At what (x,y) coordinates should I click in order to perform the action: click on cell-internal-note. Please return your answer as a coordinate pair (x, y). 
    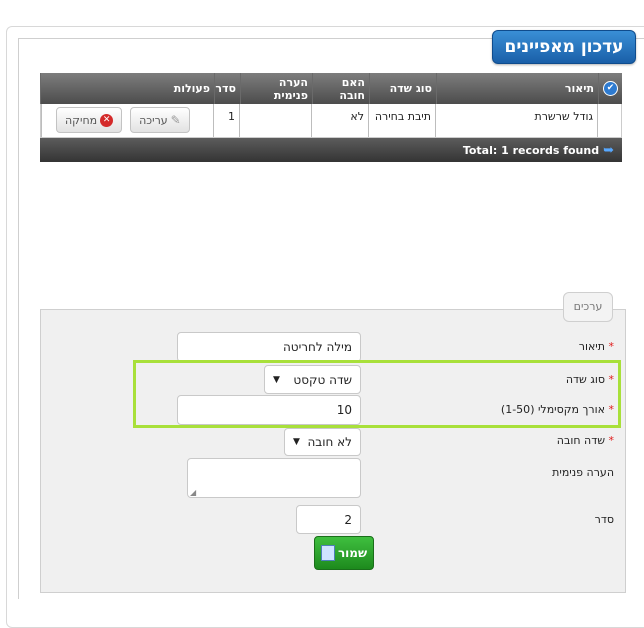
    Looking at the image, I should click on (275, 120).